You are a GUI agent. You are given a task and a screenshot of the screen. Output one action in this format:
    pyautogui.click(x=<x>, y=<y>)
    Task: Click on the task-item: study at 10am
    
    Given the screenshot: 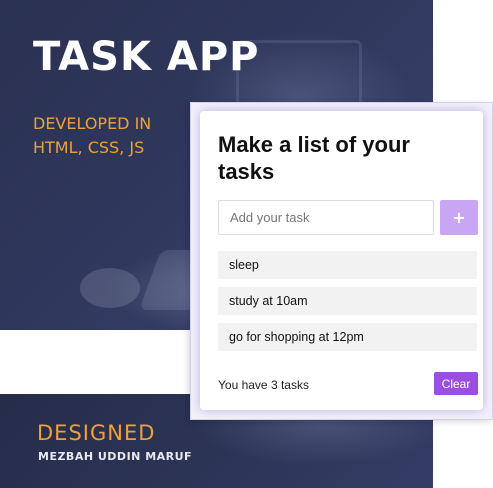 What is the action you would take?
    pyautogui.click(x=347, y=301)
    